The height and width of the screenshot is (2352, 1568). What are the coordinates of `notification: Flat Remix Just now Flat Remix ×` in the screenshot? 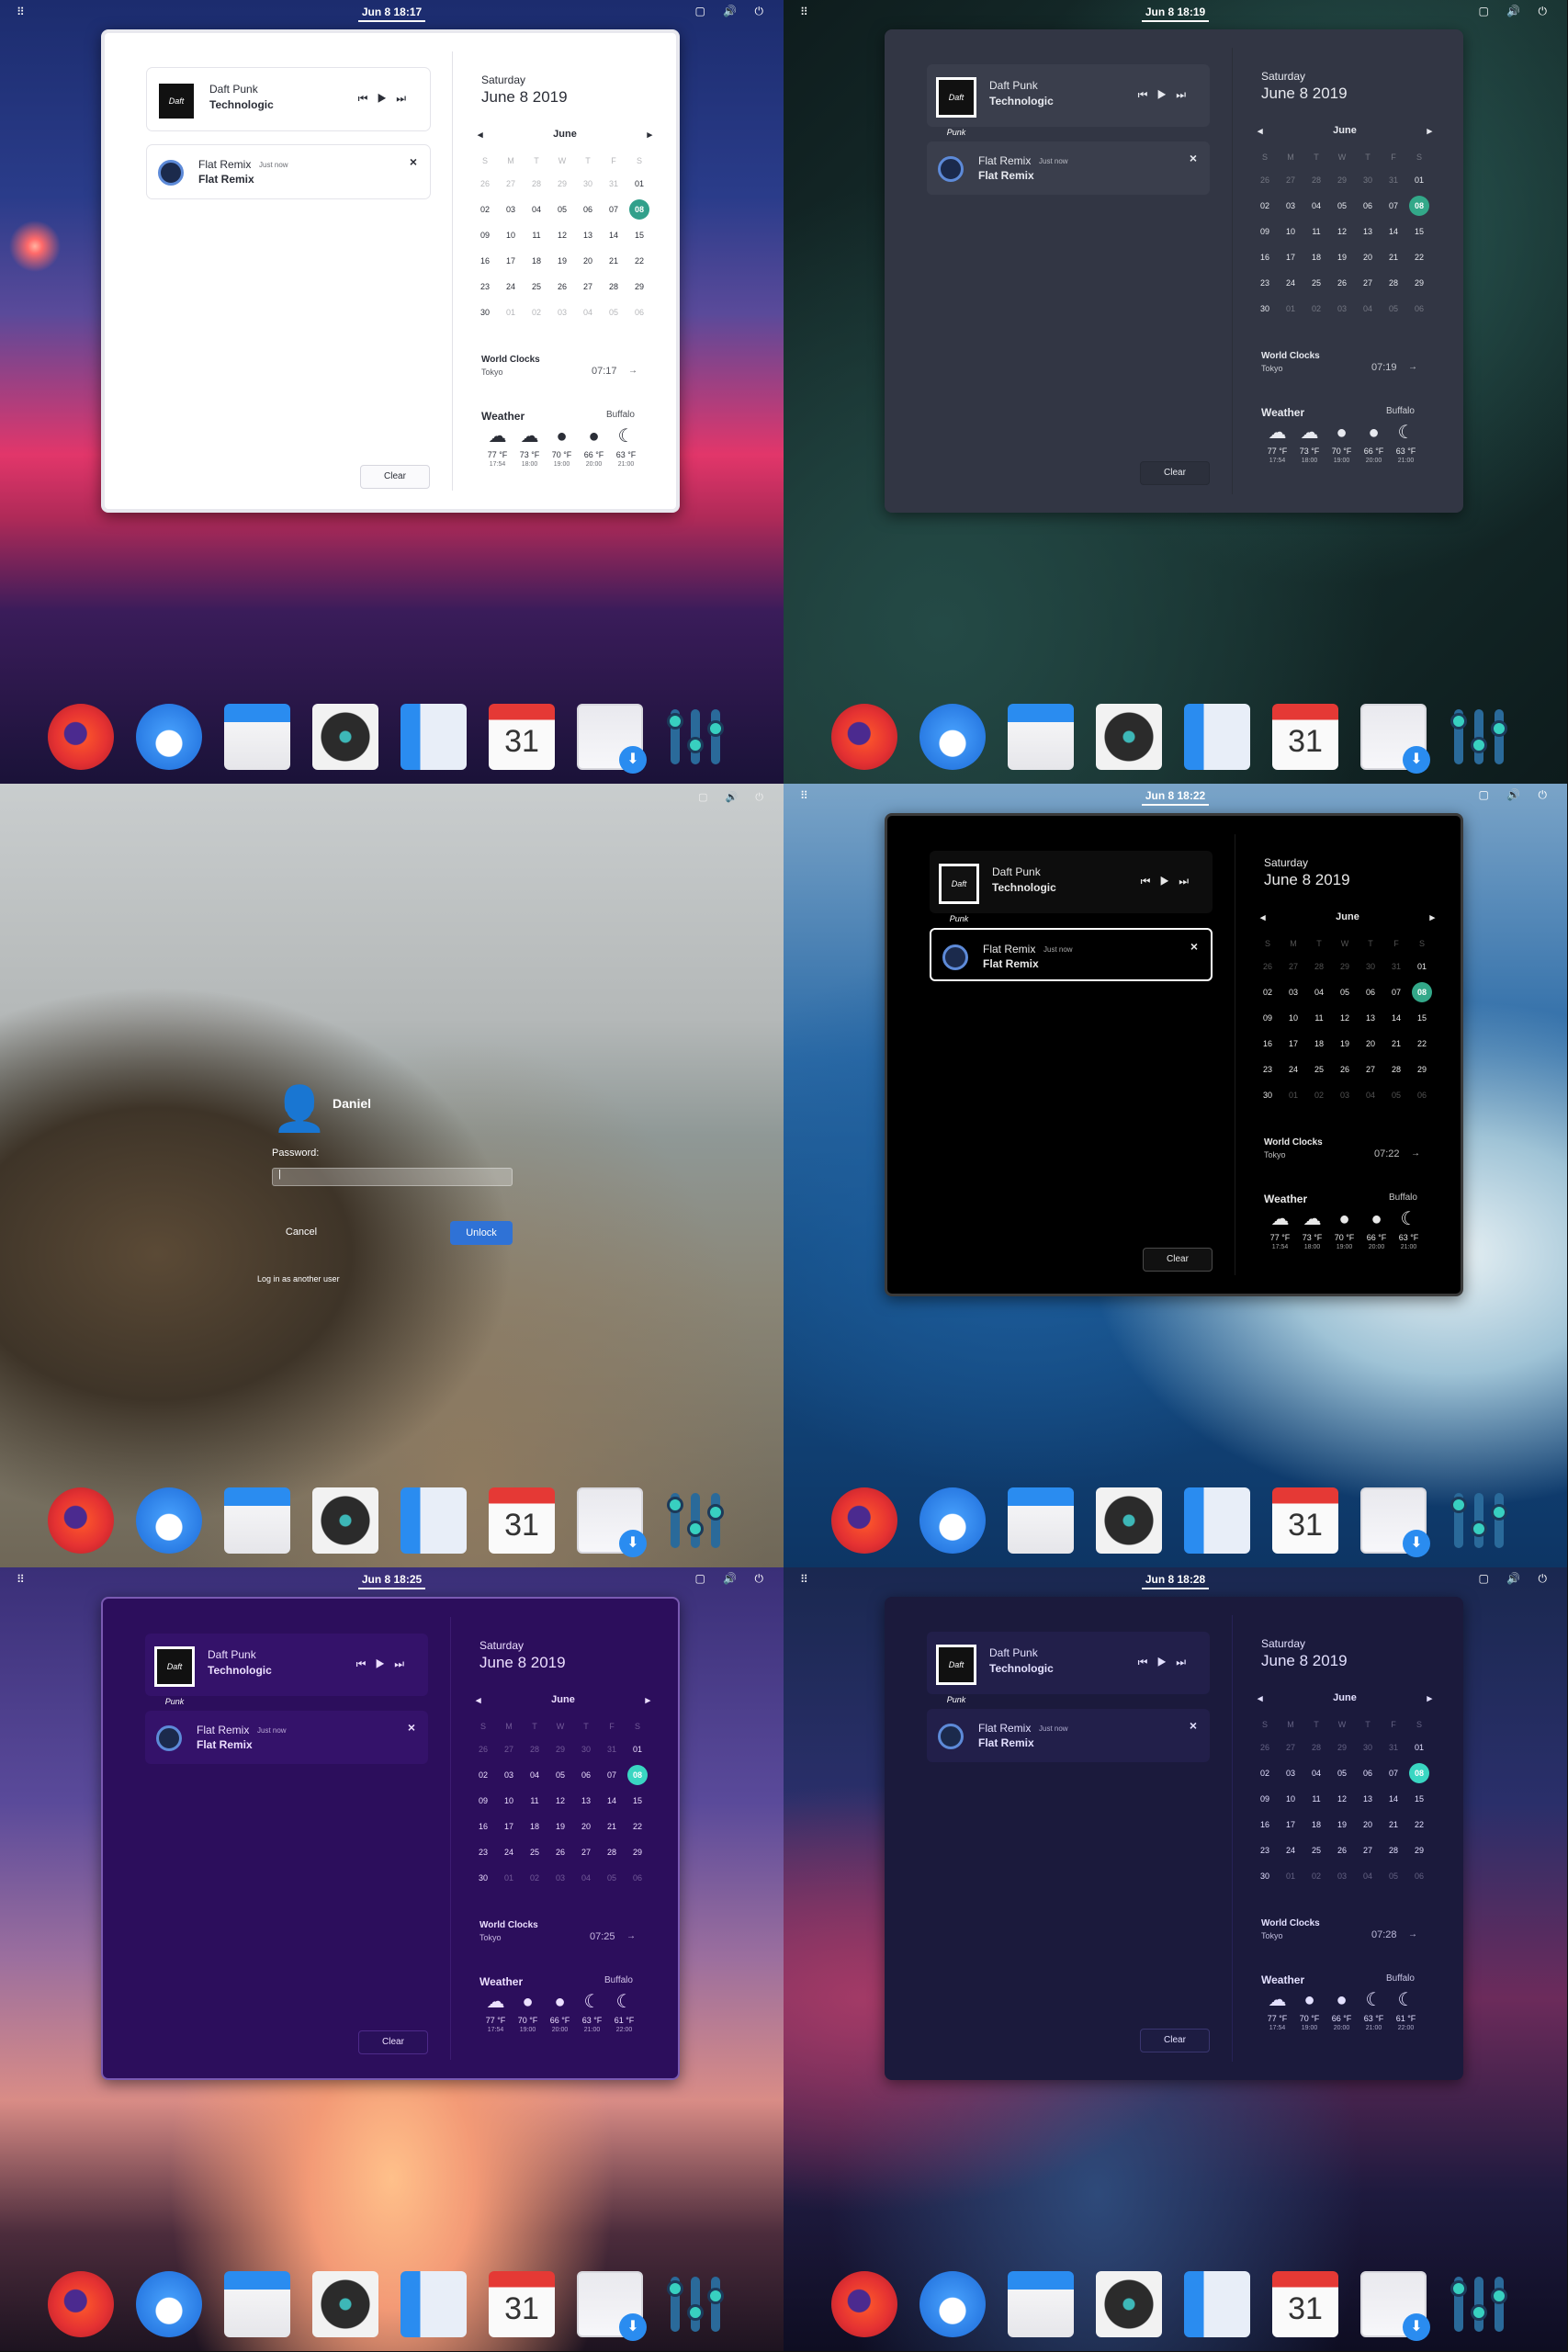 It's located at (1068, 168).